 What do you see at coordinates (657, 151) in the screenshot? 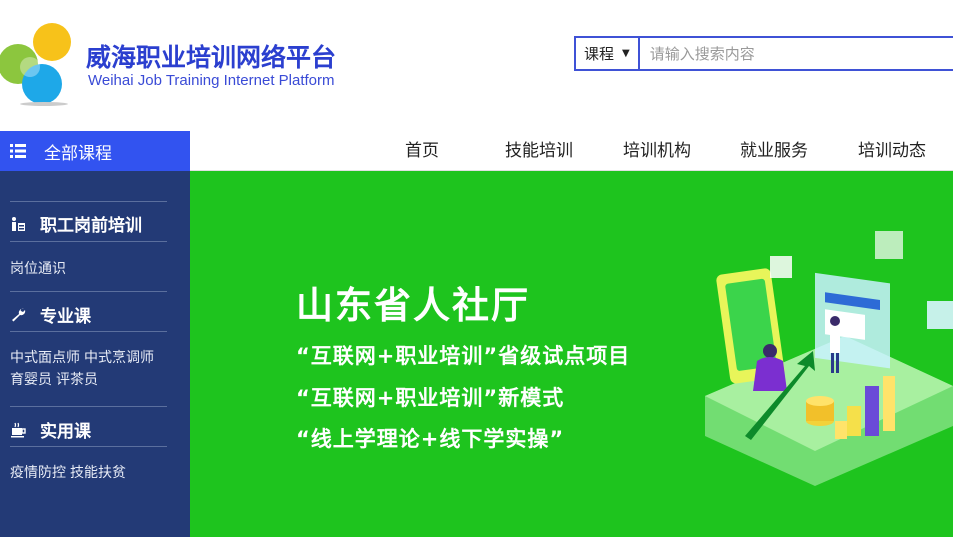
I see `nav-item-institutions: 培训机构` at bounding box center [657, 151].